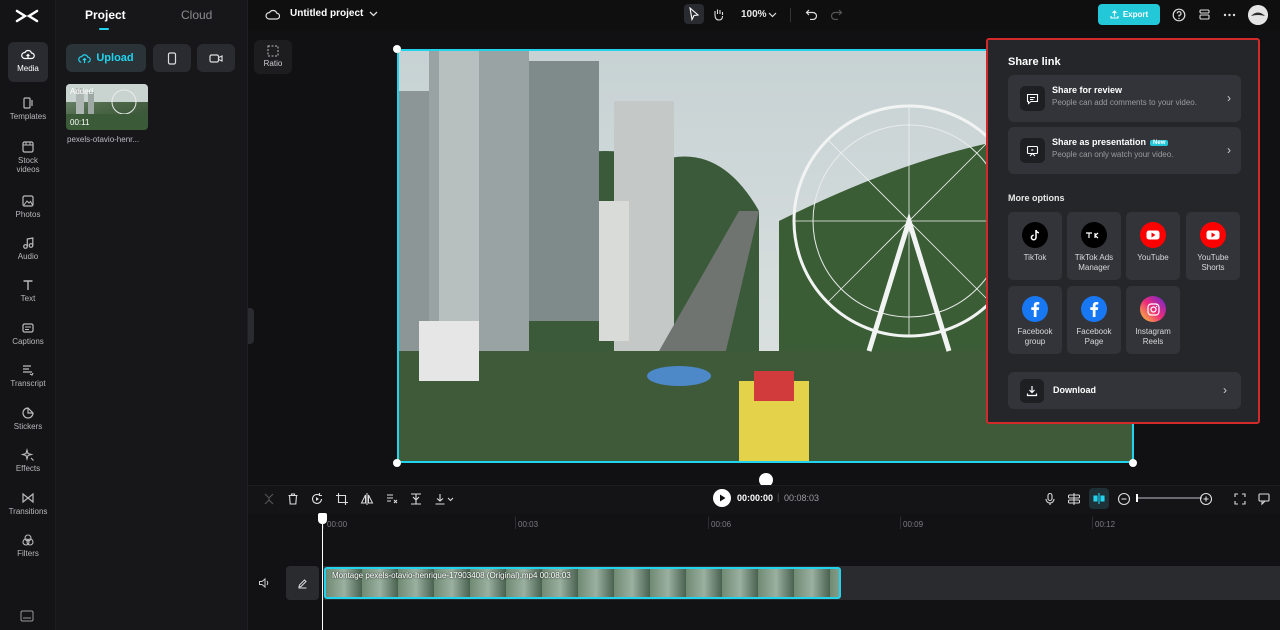 The image size is (1280, 630). What do you see at coordinates (1137, 498) in the screenshot?
I see `timeline-zoom-knob` at bounding box center [1137, 498].